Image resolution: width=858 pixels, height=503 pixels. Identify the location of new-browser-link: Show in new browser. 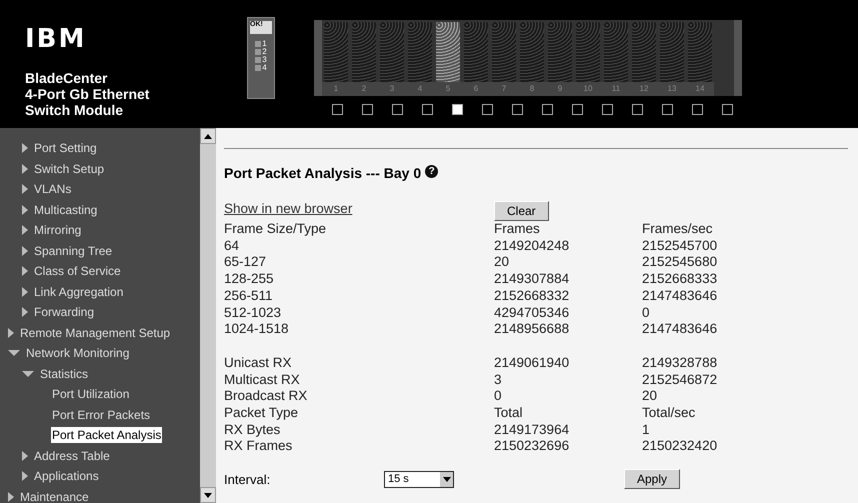
(359, 211).